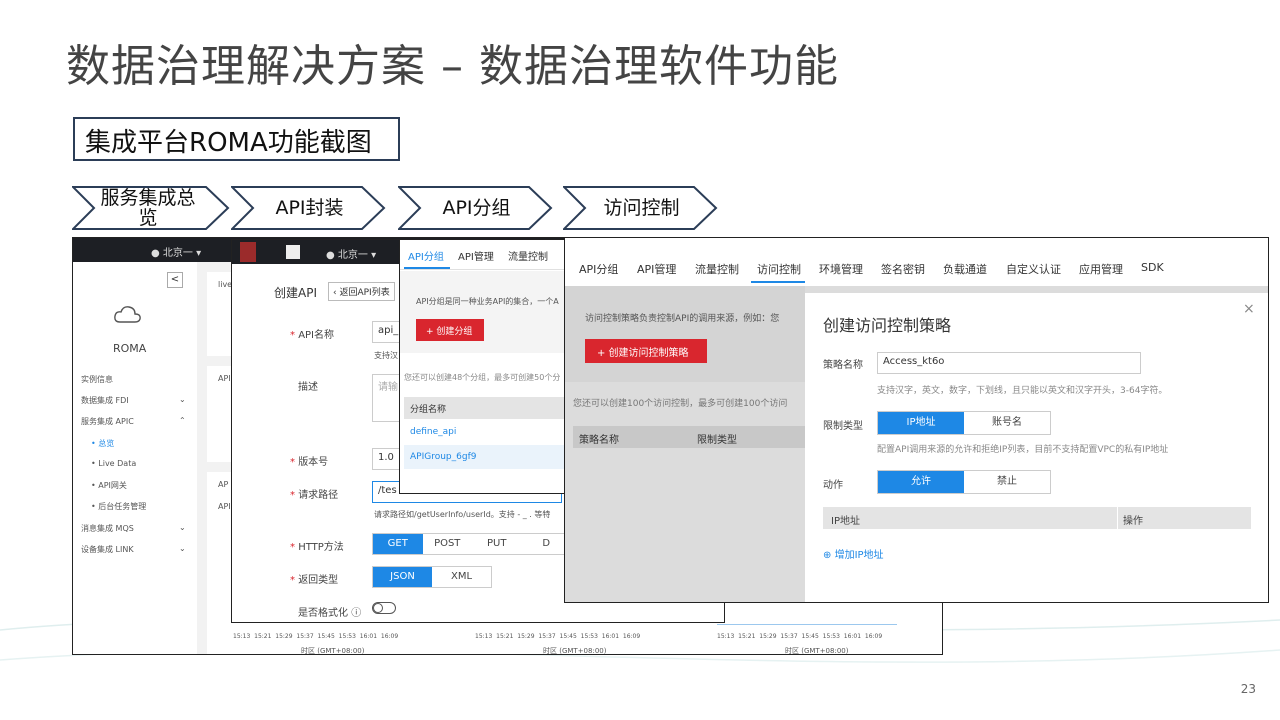 This screenshot has width=1280, height=720. Describe the element at coordinates (461, 577) in the screenshot. I see `return-xml: XML` at that location.